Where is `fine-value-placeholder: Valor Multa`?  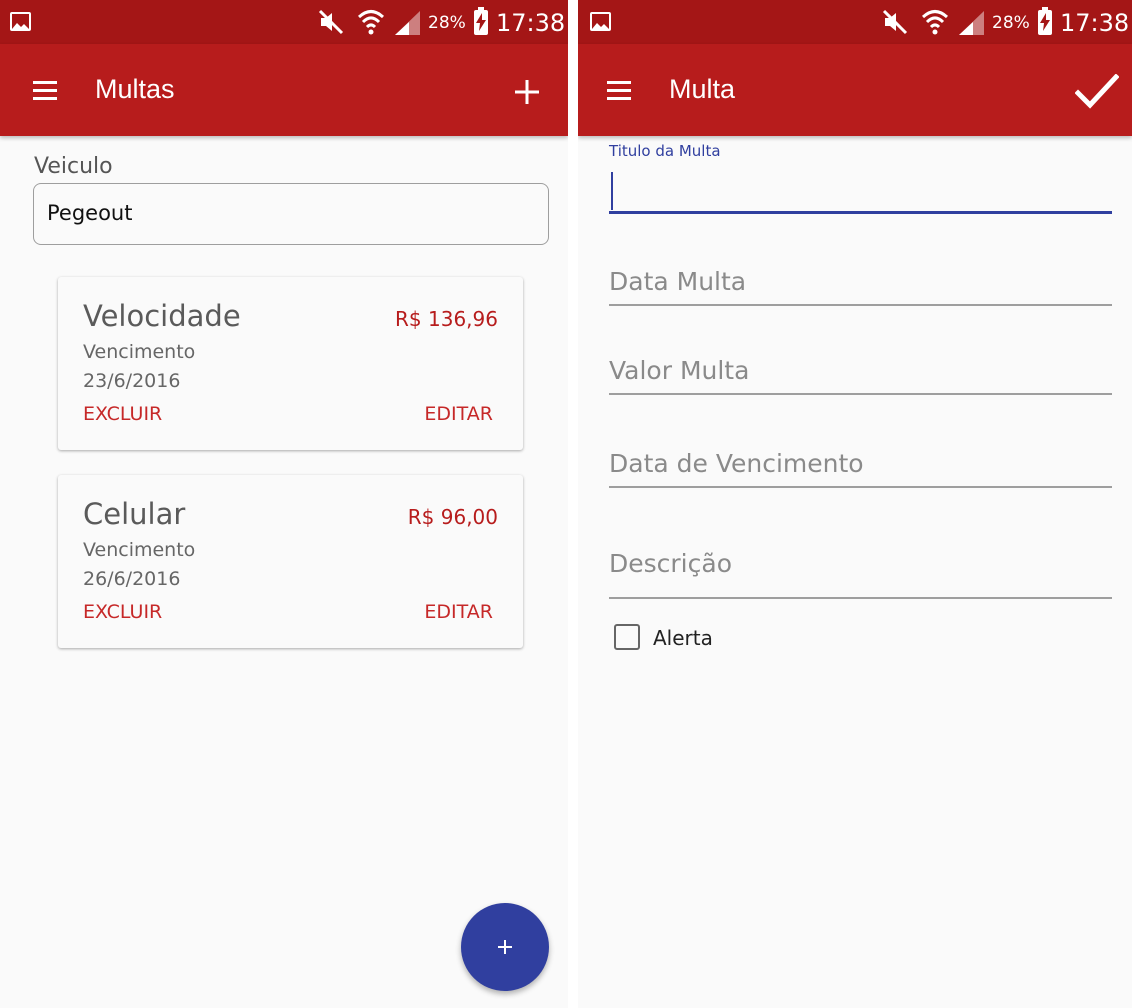
fine-value-placeholder: Valor Multa is located at coordinates (679, 370).